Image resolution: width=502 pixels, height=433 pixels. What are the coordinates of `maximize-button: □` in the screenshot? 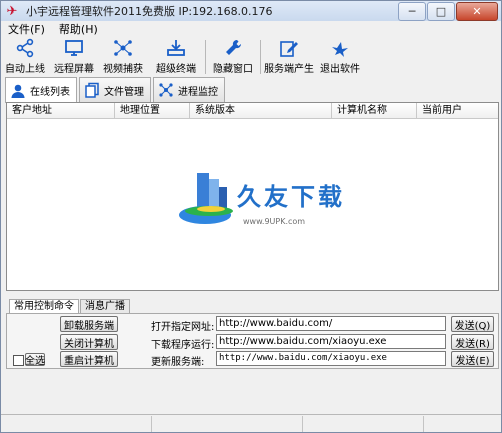 It's located at (441, 11).